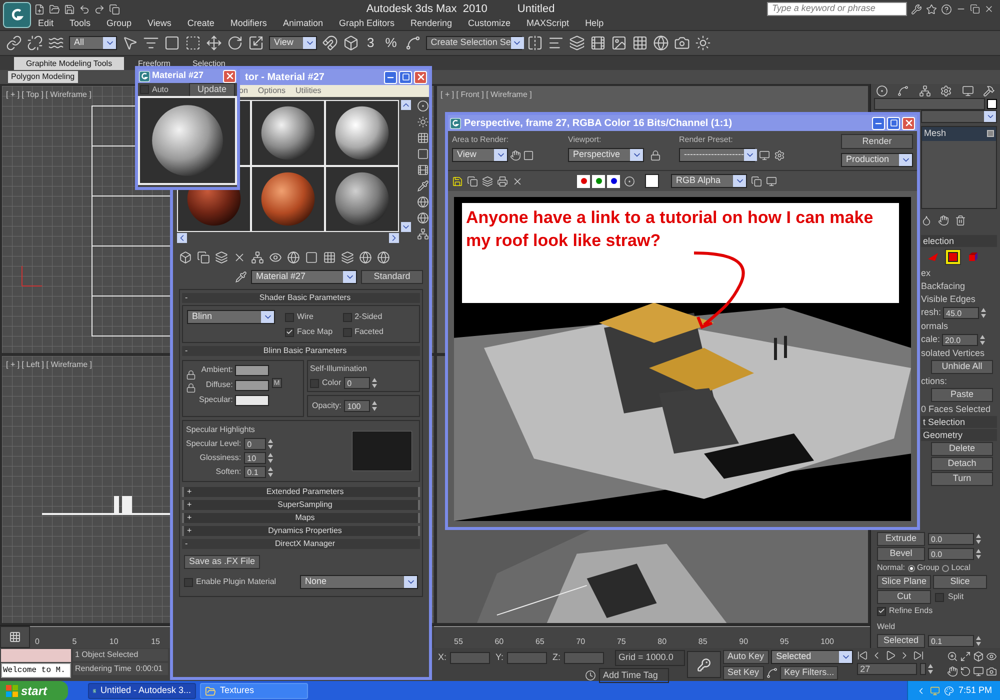 The width and height of the screenshot is (1000, 700). Describe the element at coordinates (486, 95) in the screenshot. I see `viewport-label: [ + ] [ Front ] [ Wireframe ]` at that location.